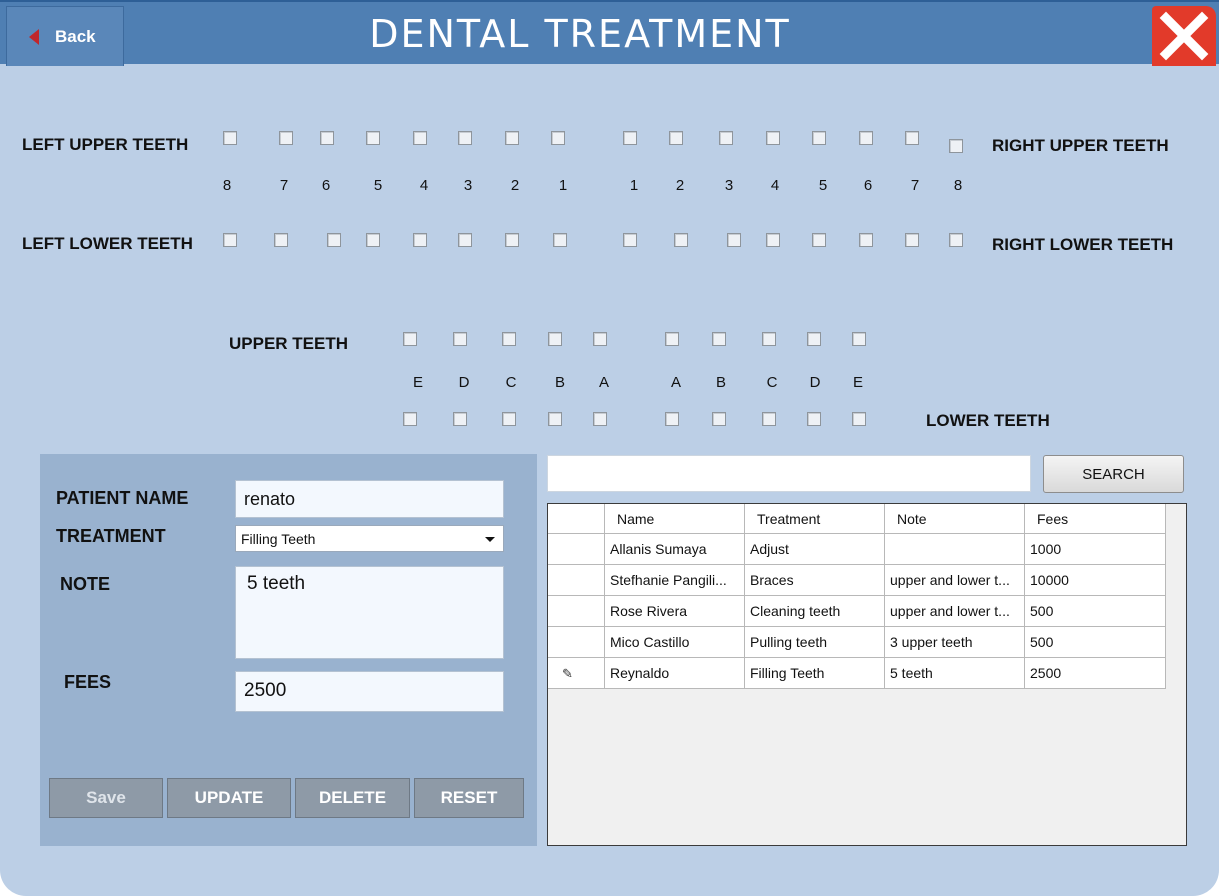  I want to click on lower-tooth-left-3-checkbox, so click(465, 240).